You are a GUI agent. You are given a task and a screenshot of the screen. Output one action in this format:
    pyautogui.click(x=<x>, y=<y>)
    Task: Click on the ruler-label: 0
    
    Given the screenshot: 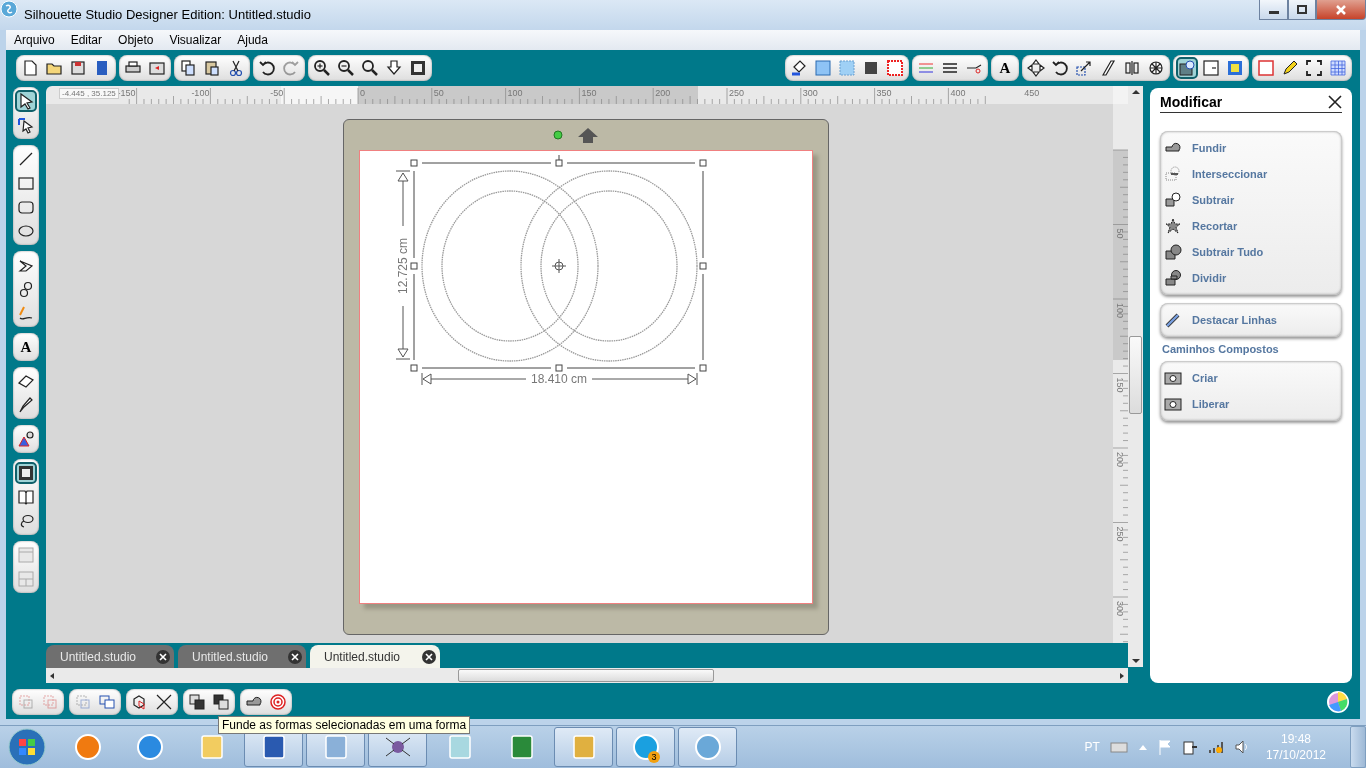 What is the action you would take?
    pyautogui.click(x=362, y=93)
    